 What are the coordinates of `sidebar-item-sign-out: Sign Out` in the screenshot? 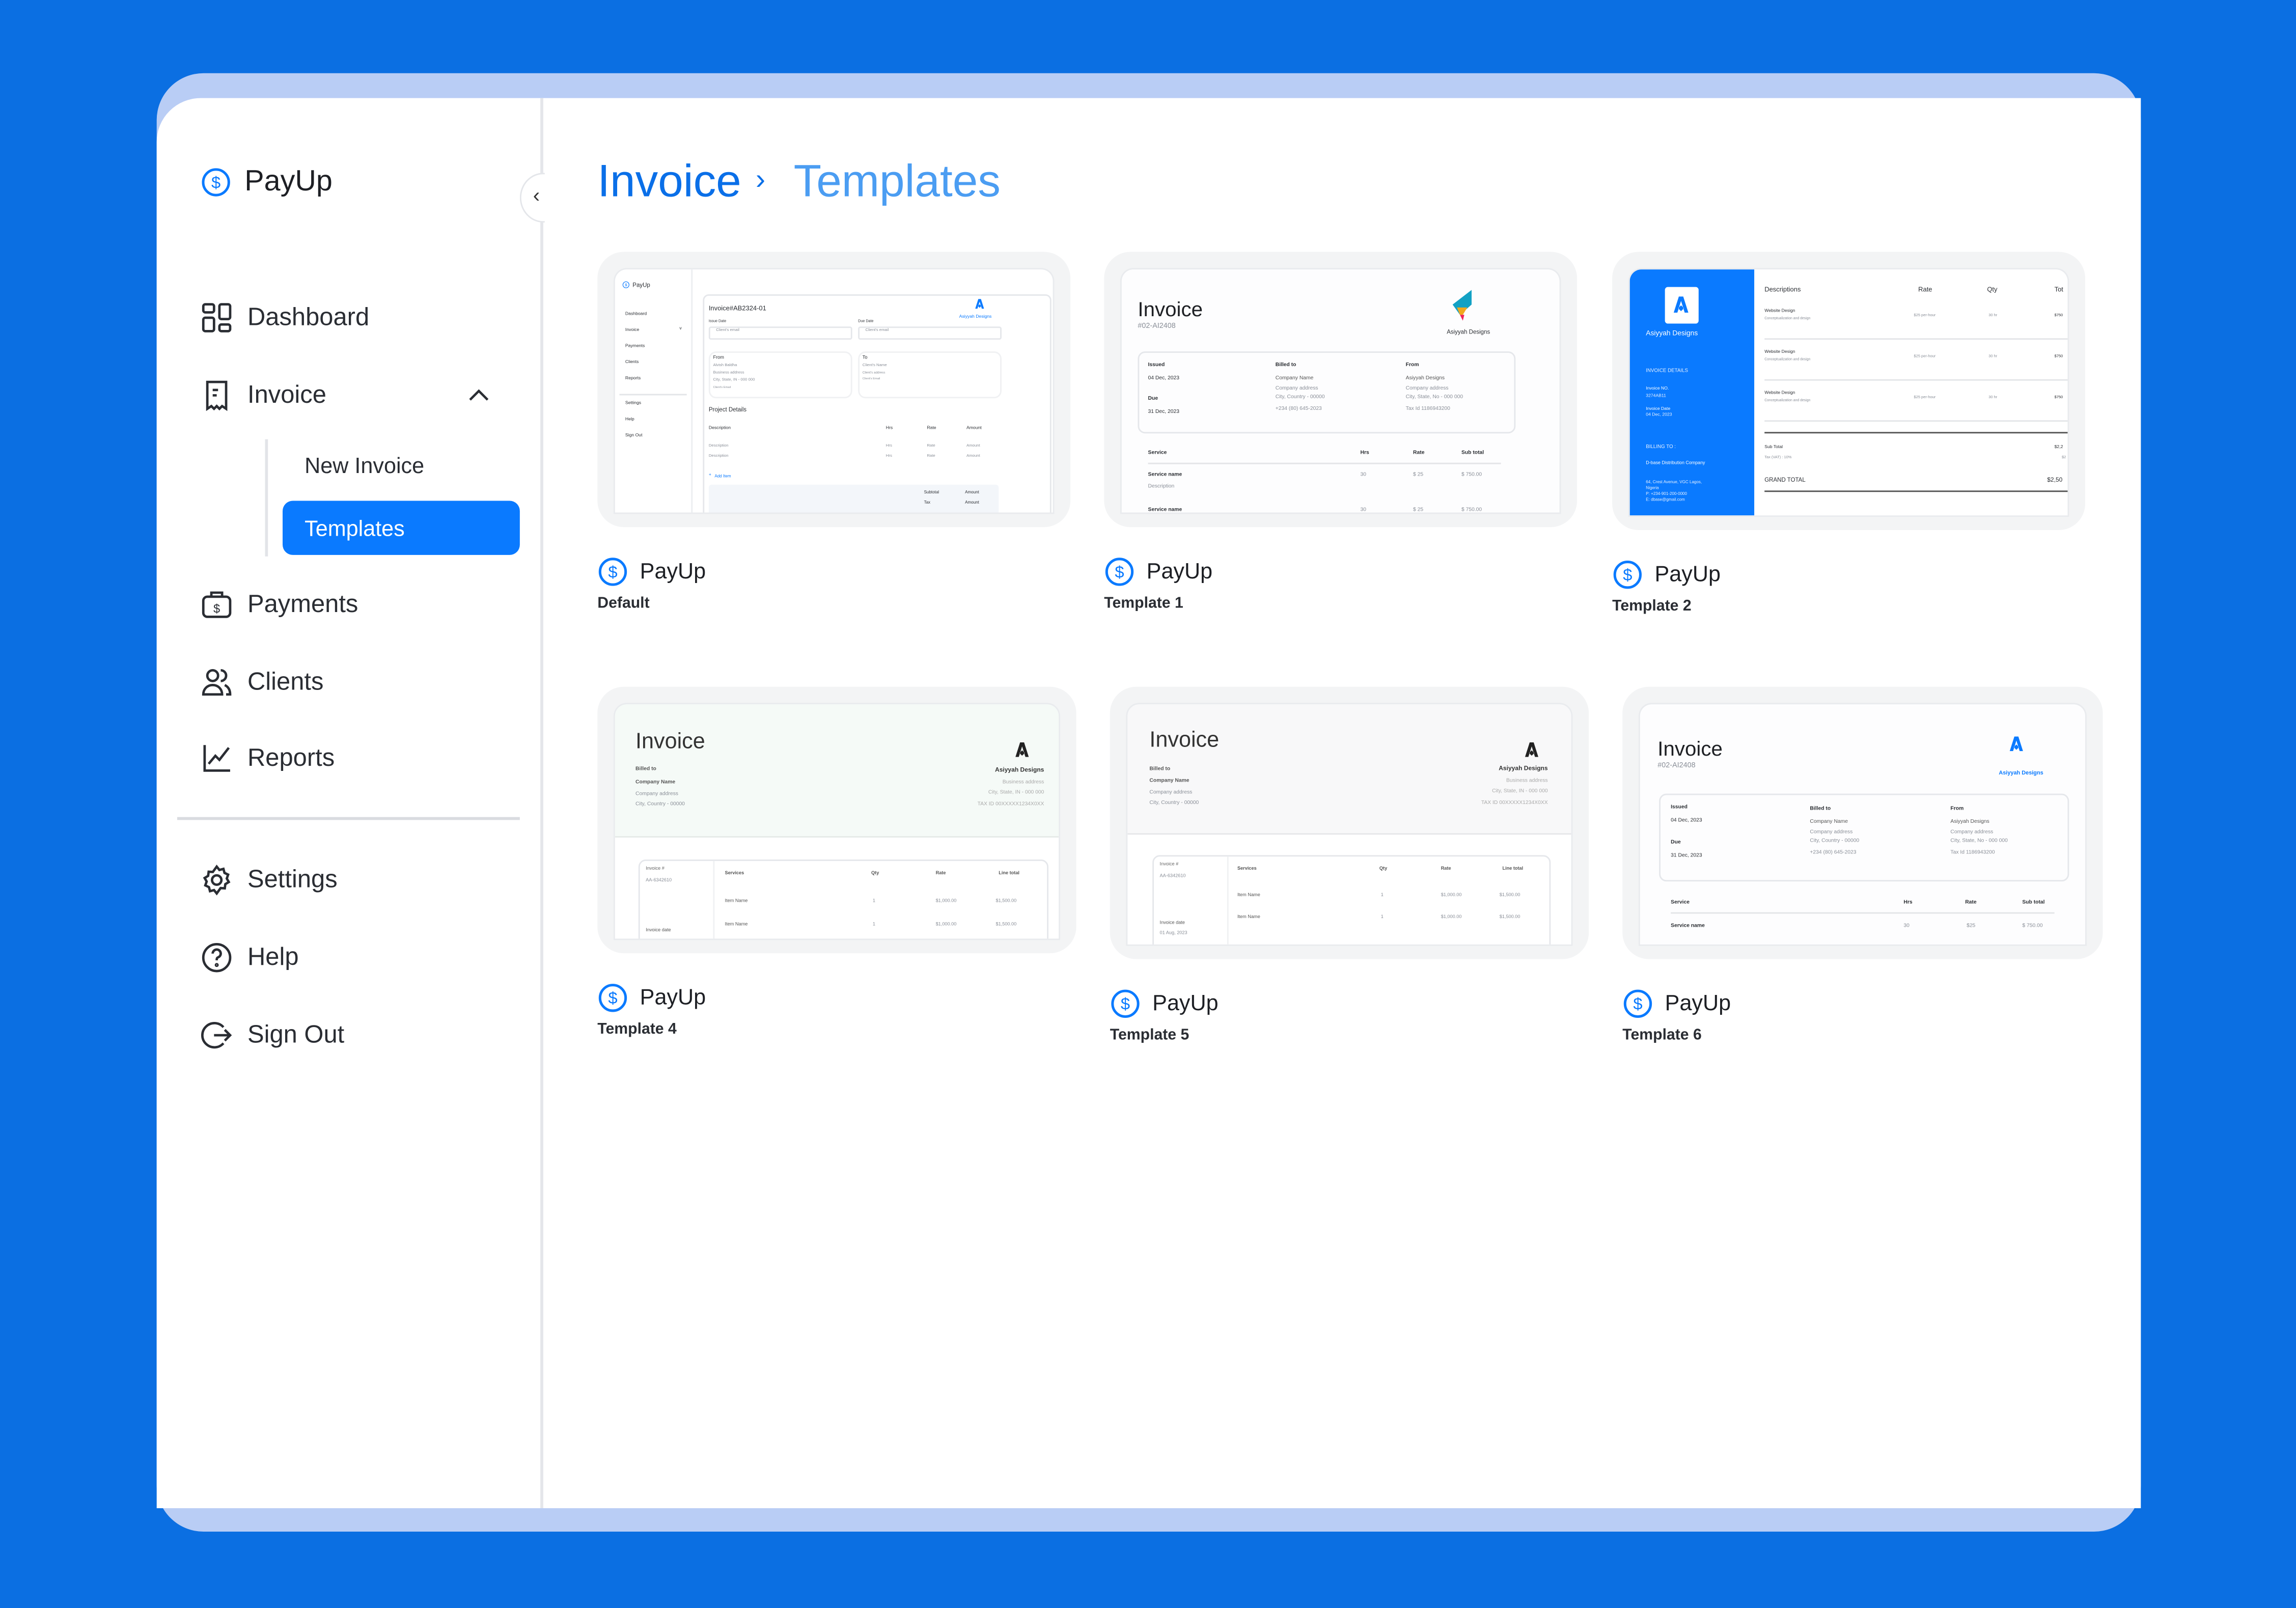 It's located at (272, 1035).